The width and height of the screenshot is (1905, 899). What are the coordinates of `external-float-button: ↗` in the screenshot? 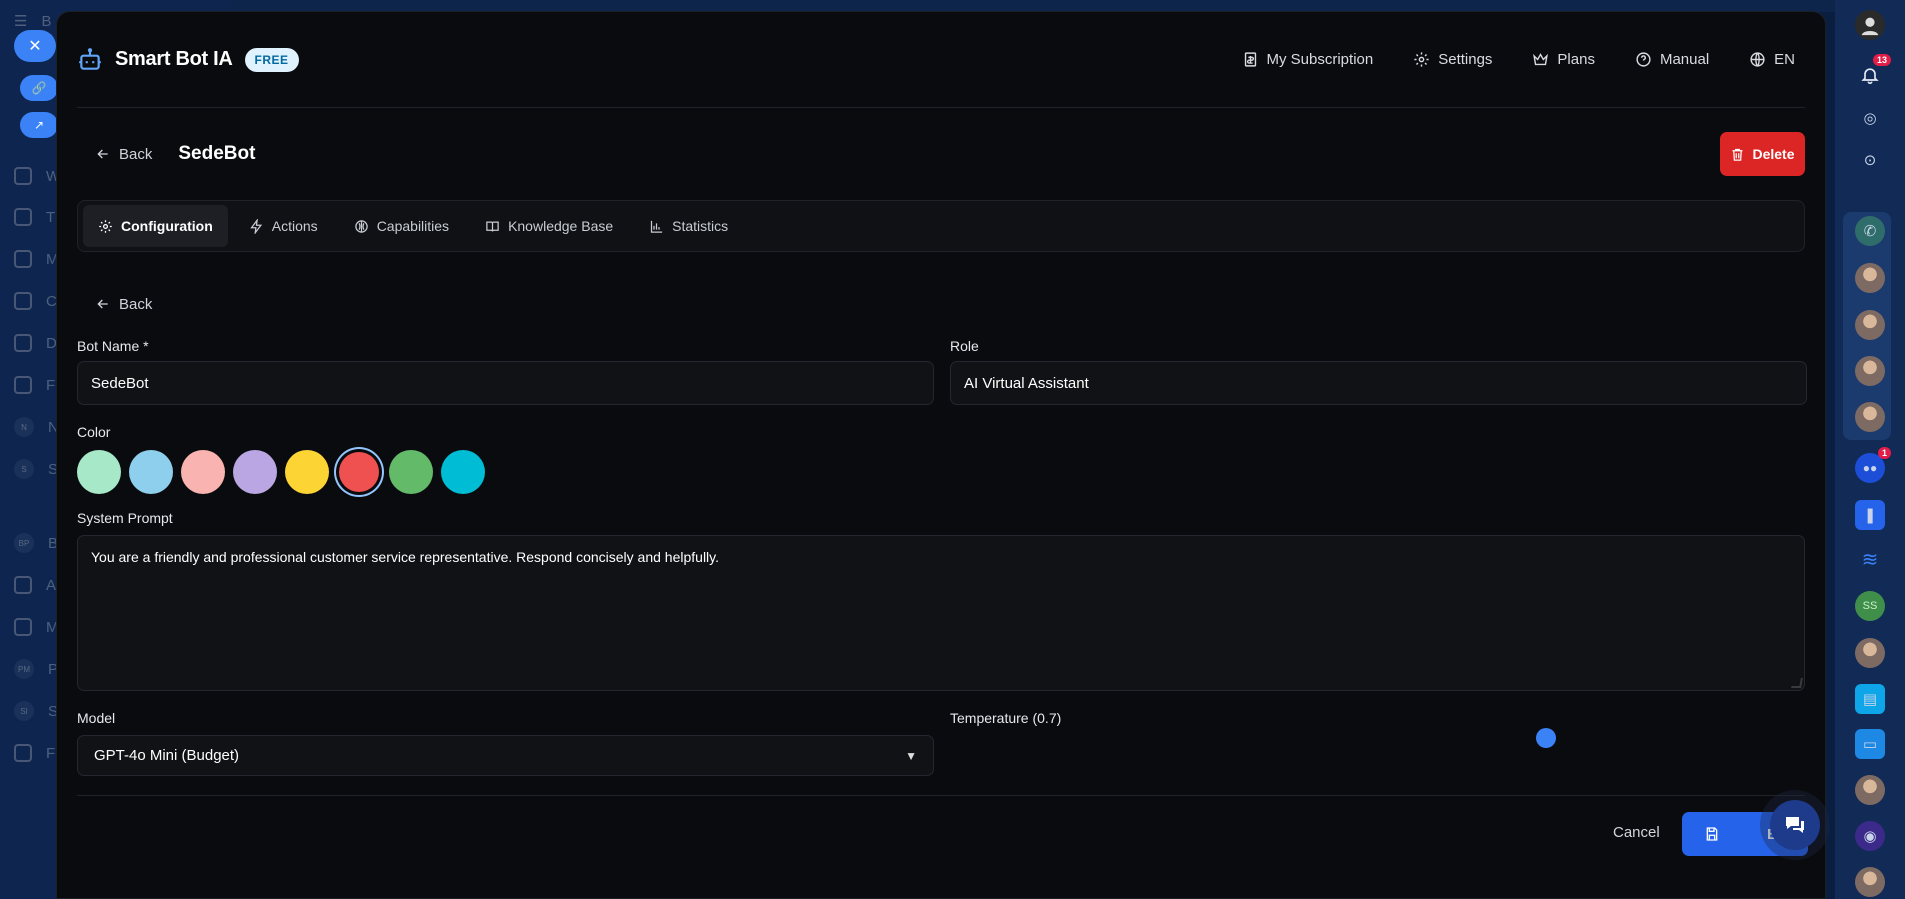 It's located at (39, 125).